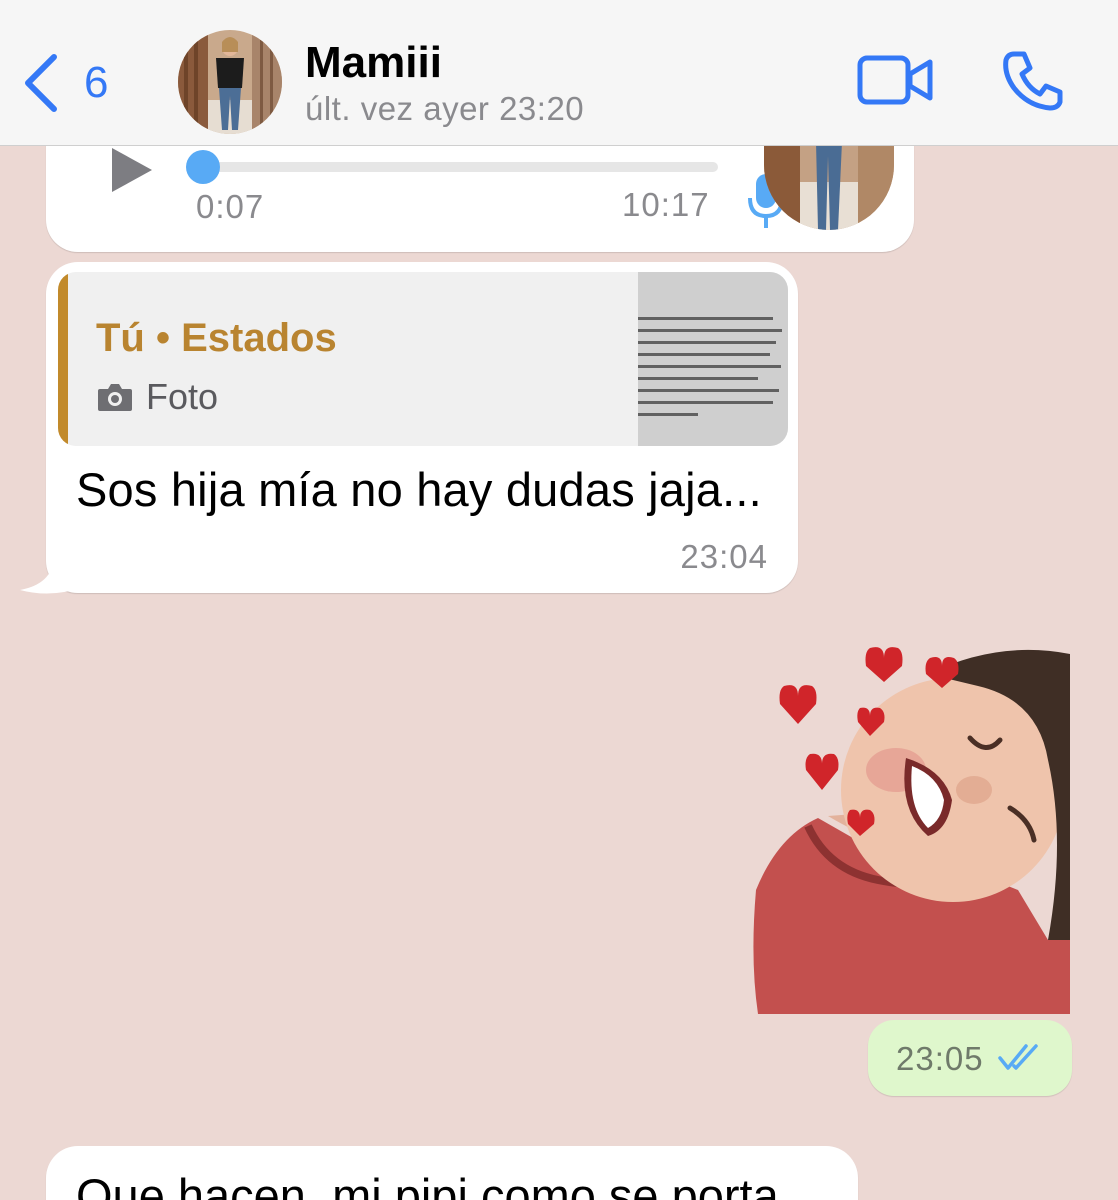 The height and width of the screenshot is (1200, 1118). Describe the element at coordinates (445, 108) in the screenshot. I see `last-seen-status: últ. vez ayer 23:20` at that location.